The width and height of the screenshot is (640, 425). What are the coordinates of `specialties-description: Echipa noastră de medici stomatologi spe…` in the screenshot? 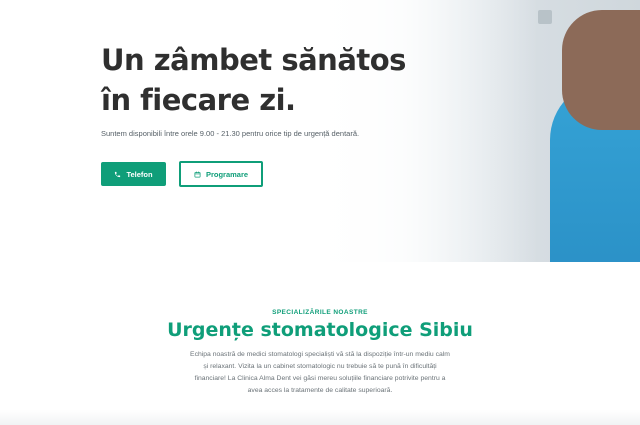 It's located at (320, 372).